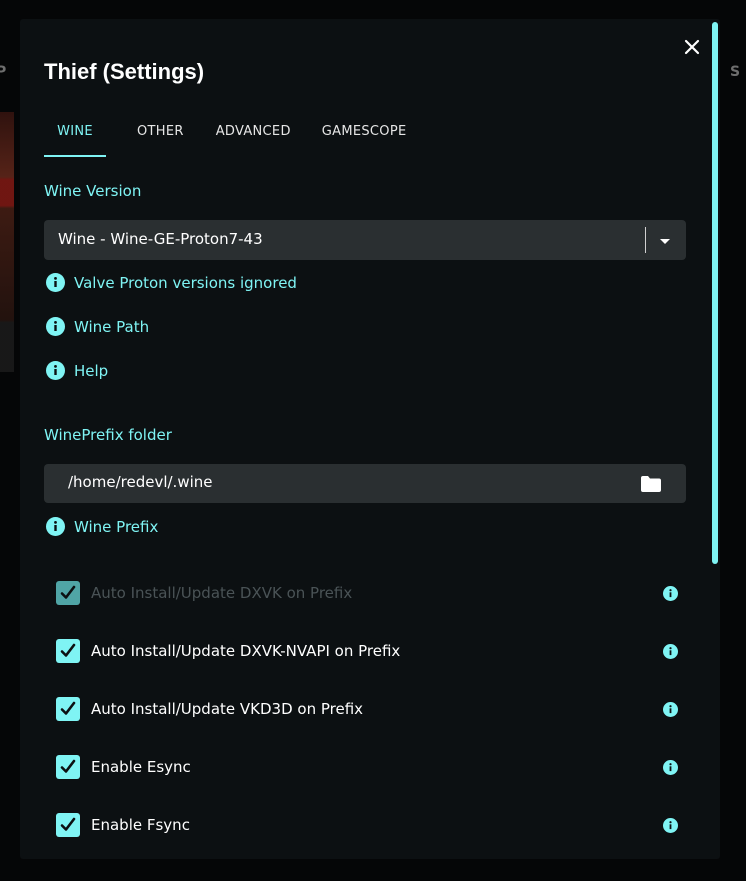 This screenshot has width=746, height=881. What do you see at coordinates (151, 135) in the screenshot?
I see `tab-other: OTHER` at bounding box center [151, 135].